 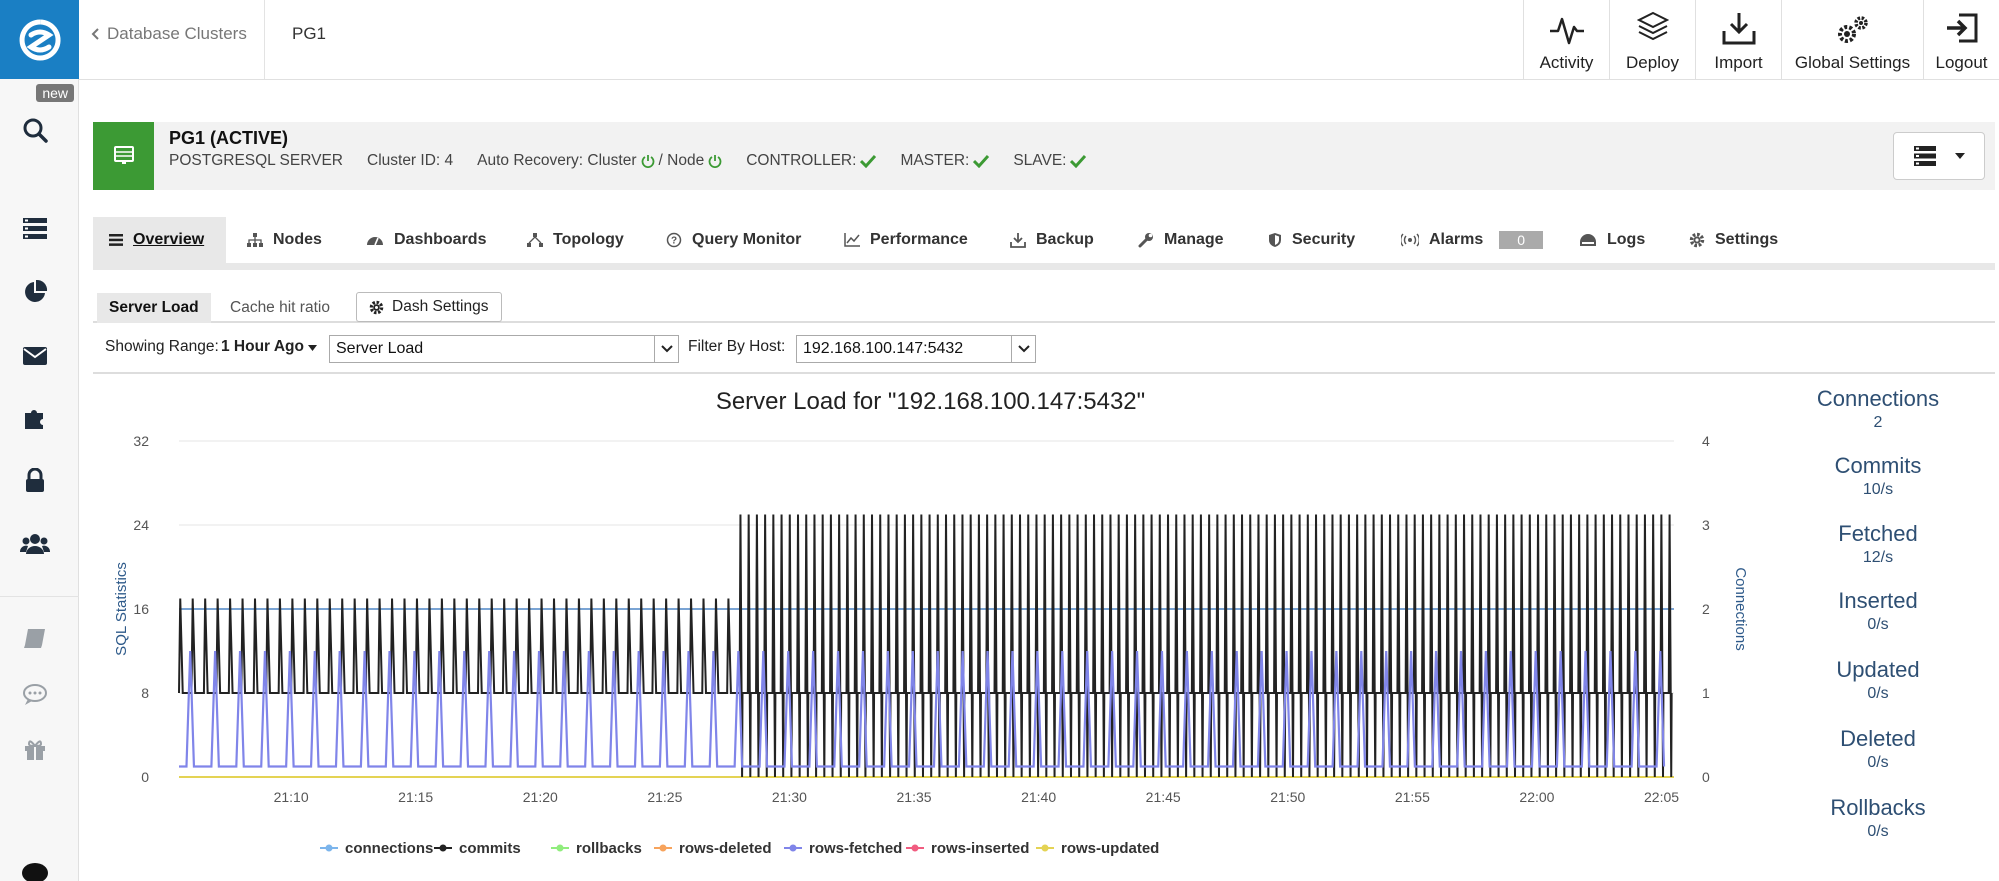 I want to click on y-tick-label: 8, so click(x=145, y=693).